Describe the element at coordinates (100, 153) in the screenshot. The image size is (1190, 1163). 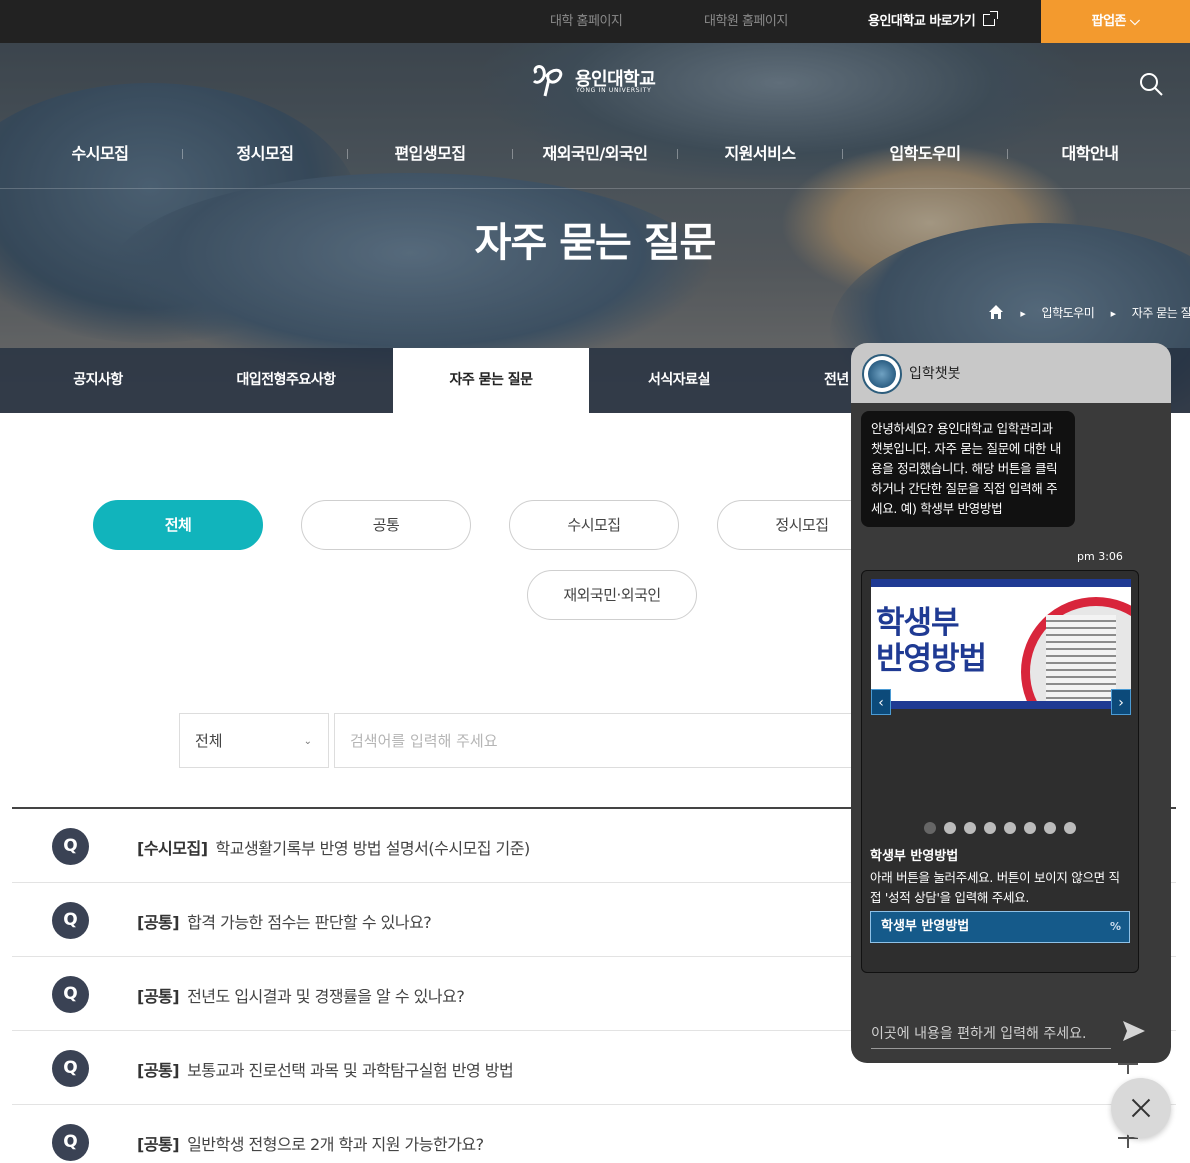
I see `gnb-item-susi: 수시모집` at that location.